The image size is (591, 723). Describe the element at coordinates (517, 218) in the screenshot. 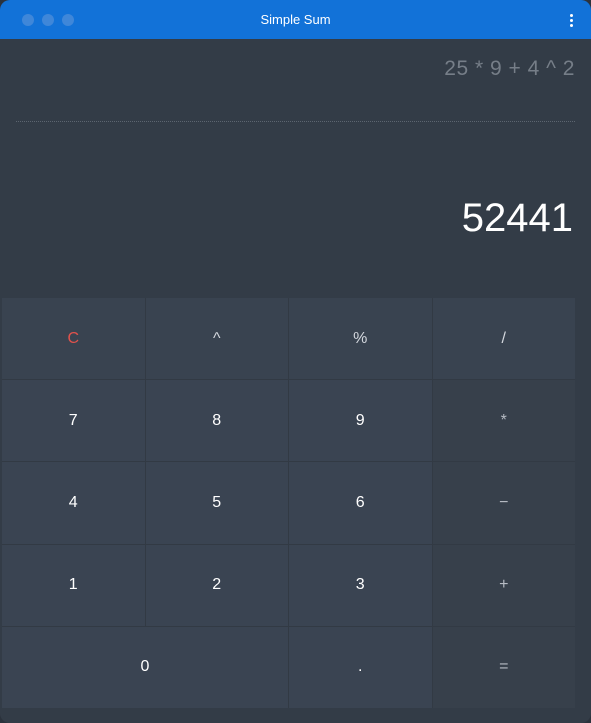

I see `result-text: 52441` at that location.